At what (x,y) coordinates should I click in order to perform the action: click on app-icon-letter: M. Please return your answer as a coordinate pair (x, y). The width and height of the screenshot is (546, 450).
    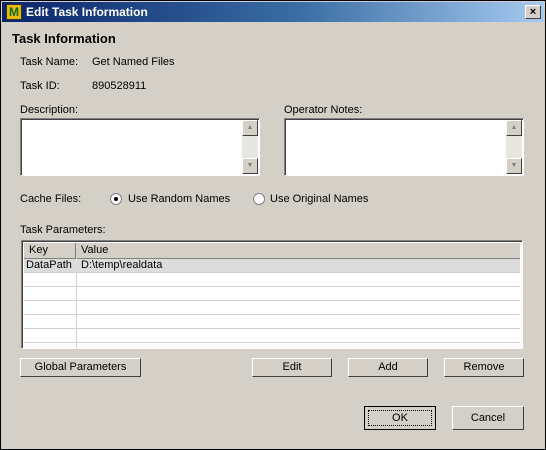
    Looking at the image, I should click on (14, 12).